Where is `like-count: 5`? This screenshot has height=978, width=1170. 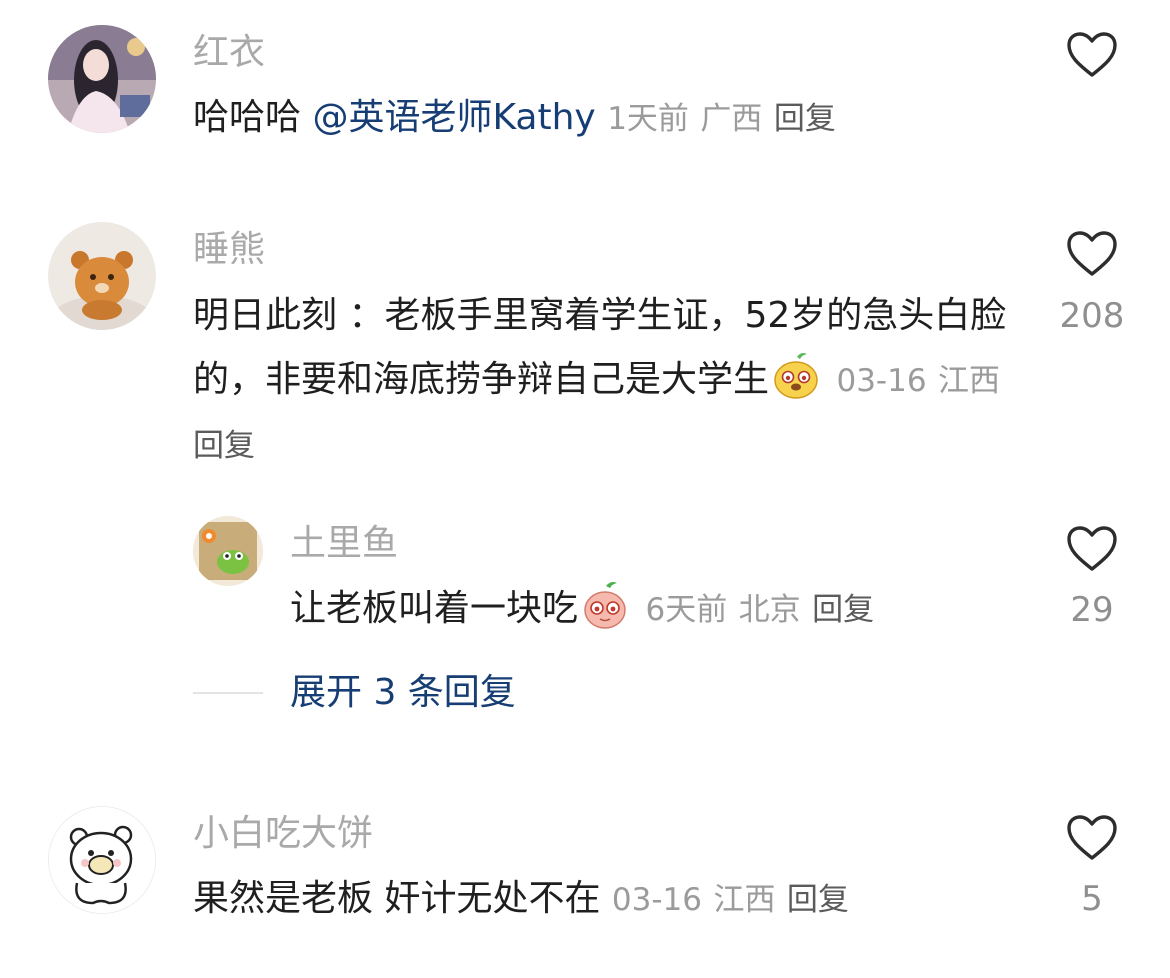
like-count: 5 is located at coordinates (1092, 899).